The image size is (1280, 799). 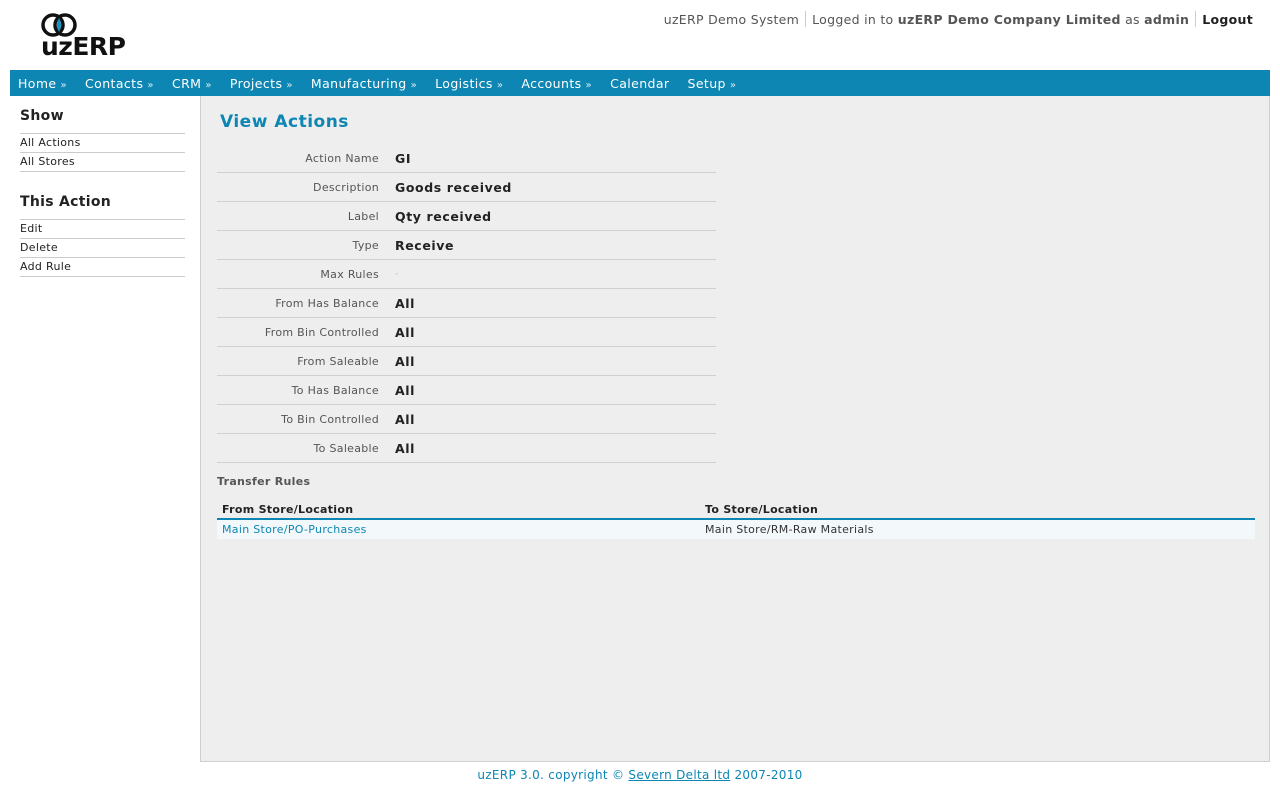 I want to click on detail-value: GI, so click(x=403, y=158).